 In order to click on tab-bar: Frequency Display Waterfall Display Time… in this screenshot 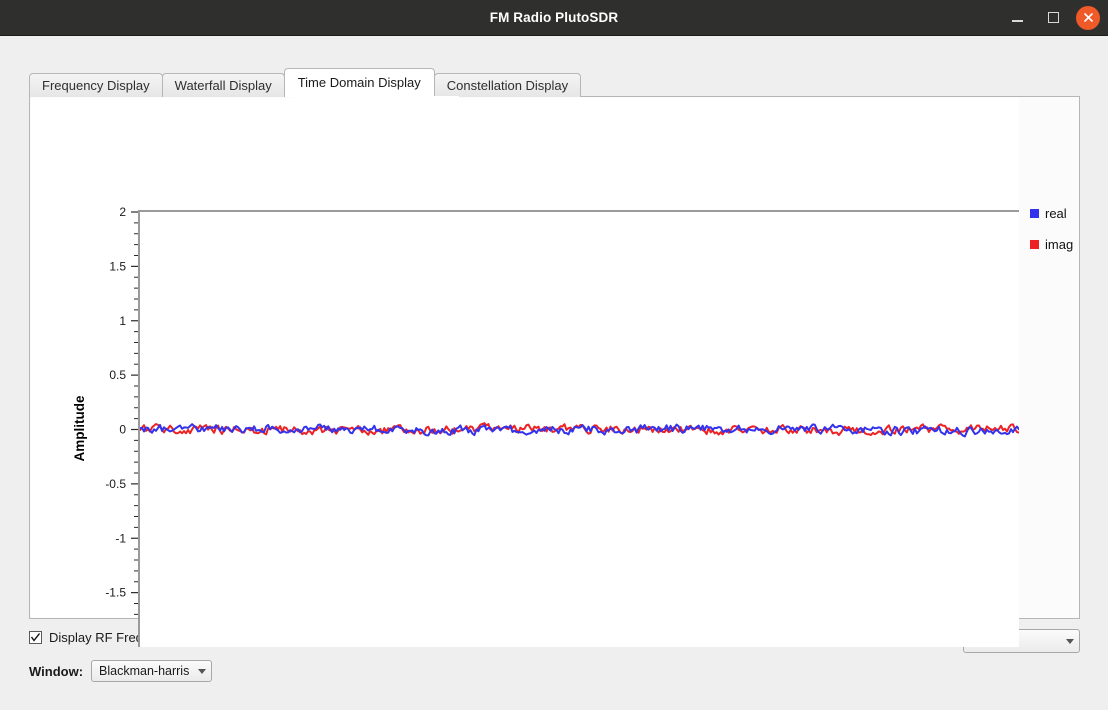, I will do `click(305, 82)`.